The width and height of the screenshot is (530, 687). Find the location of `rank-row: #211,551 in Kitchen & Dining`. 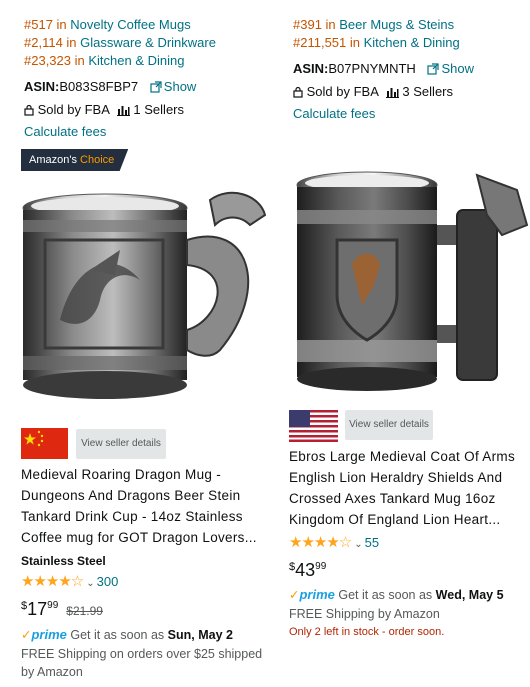

rank-row: #211,551 in Kitchen & Dining is located at coordinates (408, 43).